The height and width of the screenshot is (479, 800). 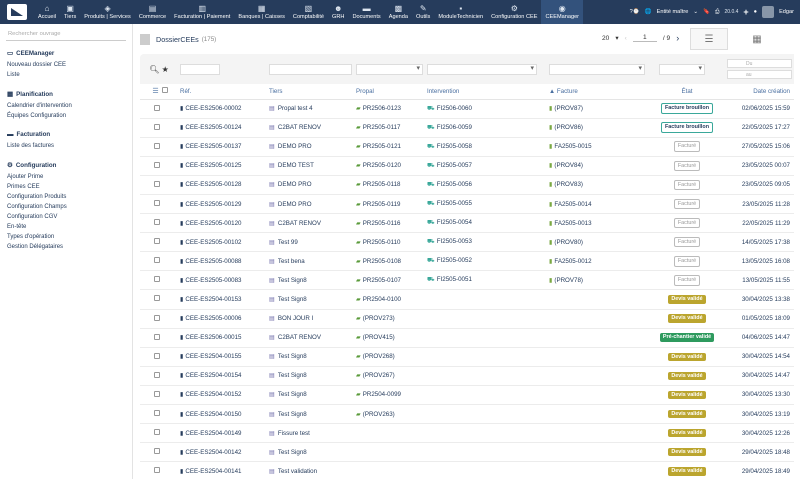 What do you see at coordinates (261, 12) in the screenshot?
I see `menu-item-banques-caisses: ▦ Banques | Caisses` at bounding box center [261, 12].